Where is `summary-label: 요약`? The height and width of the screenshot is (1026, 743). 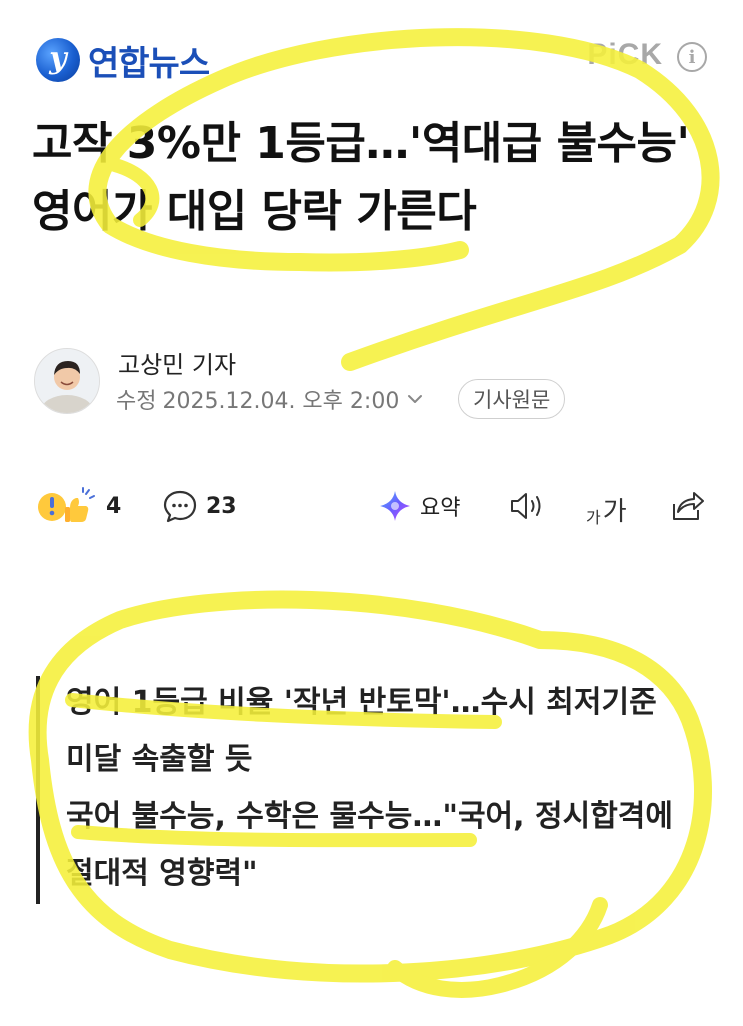 summary-label: 요약 is located at coordinates (440, 508).